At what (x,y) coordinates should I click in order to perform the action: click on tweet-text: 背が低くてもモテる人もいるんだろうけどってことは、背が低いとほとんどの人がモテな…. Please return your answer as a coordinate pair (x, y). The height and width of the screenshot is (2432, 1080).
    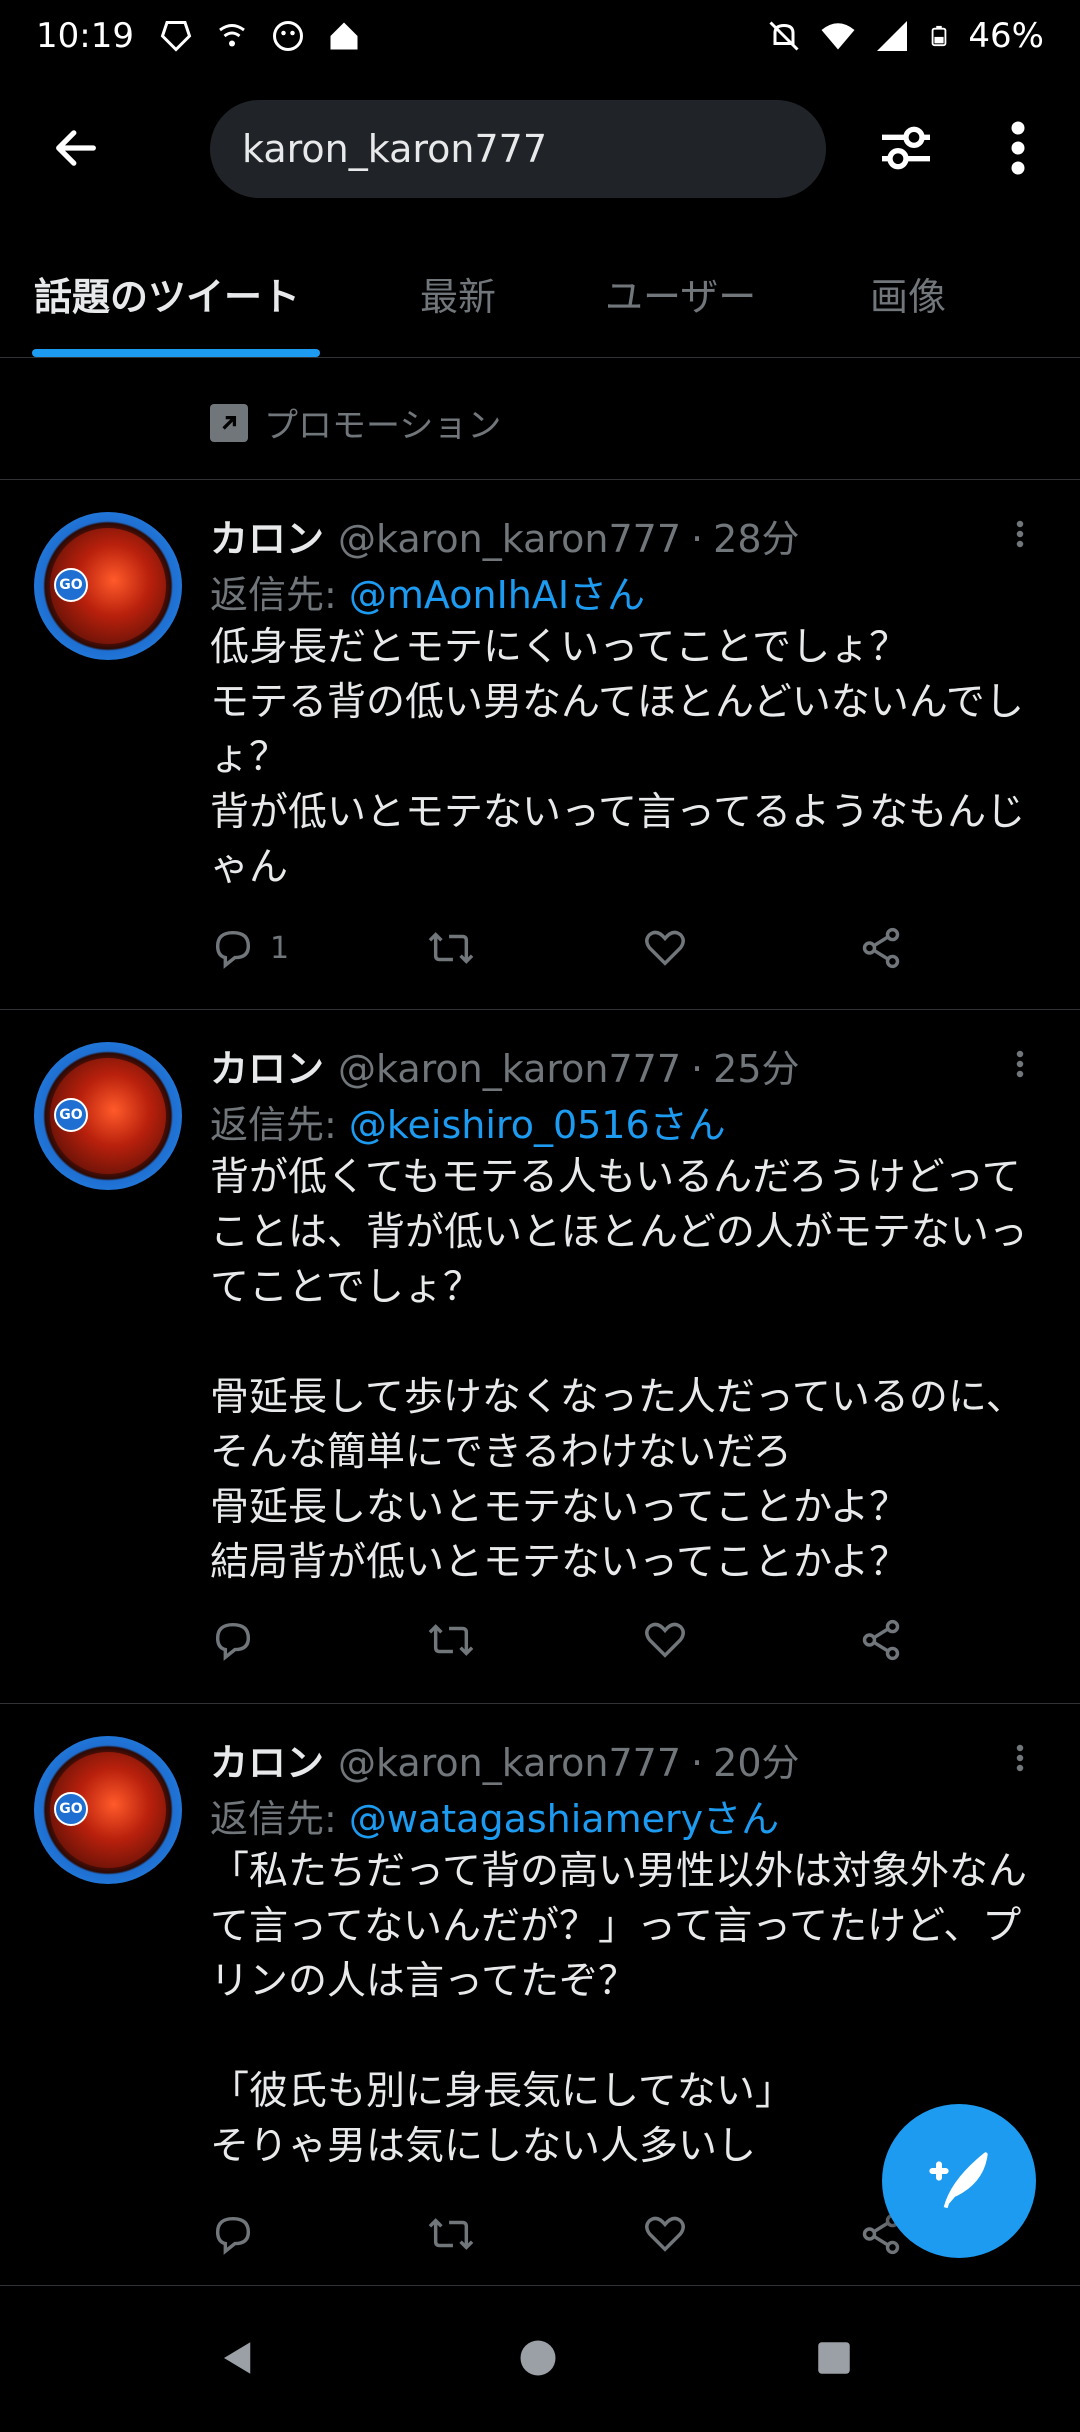
    Looking at the image, I should click on (619, 1370).